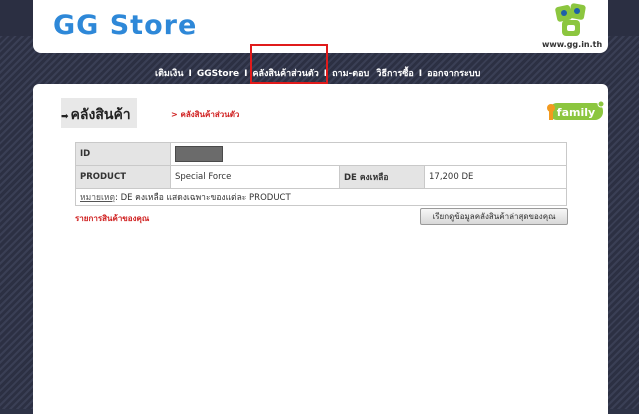 The image size is (639, 414). Describe the element at coordinates (169, 74) in the screenshot. I see `nav-item-topup: เติมเงิน` at that location.